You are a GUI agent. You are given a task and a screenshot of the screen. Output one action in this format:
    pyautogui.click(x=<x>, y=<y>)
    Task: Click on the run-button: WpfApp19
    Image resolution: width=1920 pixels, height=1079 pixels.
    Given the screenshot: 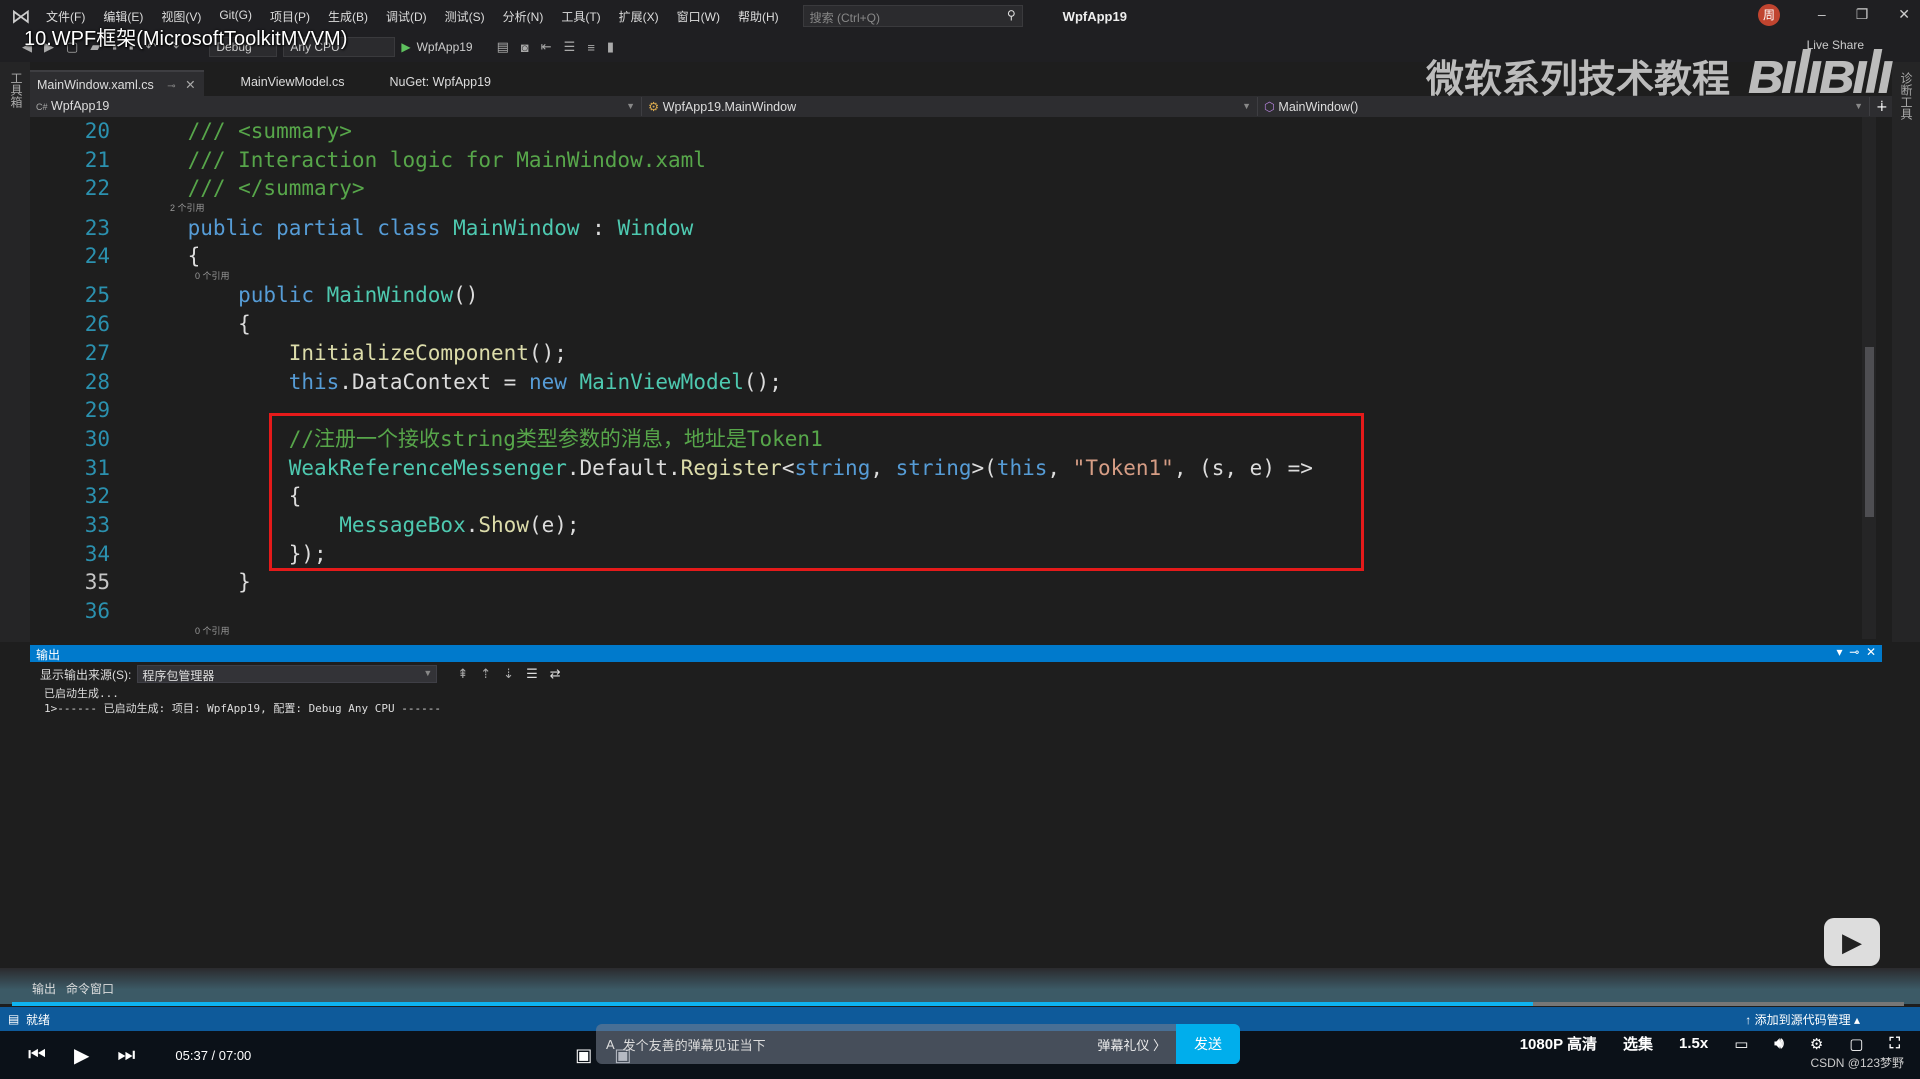 What is the action you would take?
    pyautogui.click(x=445, y=47)
    